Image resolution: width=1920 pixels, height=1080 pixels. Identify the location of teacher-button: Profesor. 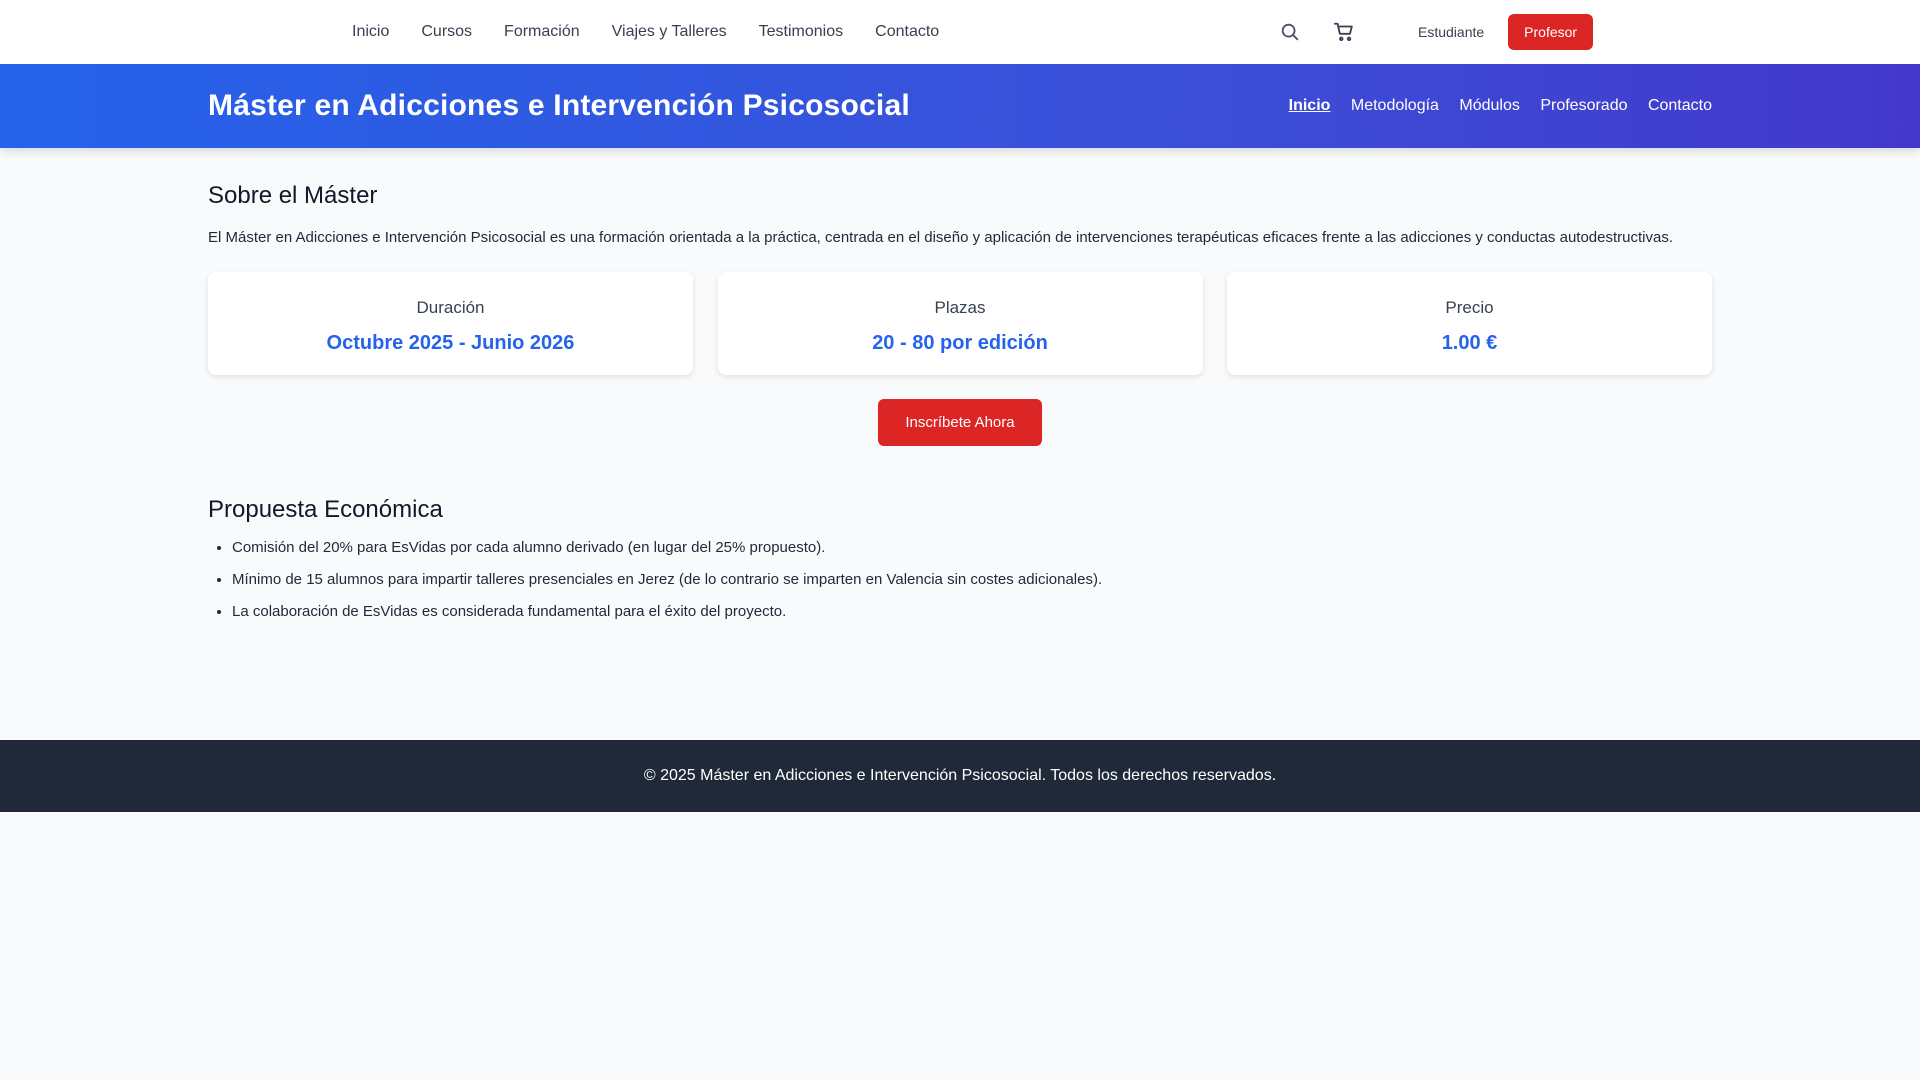
(1551, 32).